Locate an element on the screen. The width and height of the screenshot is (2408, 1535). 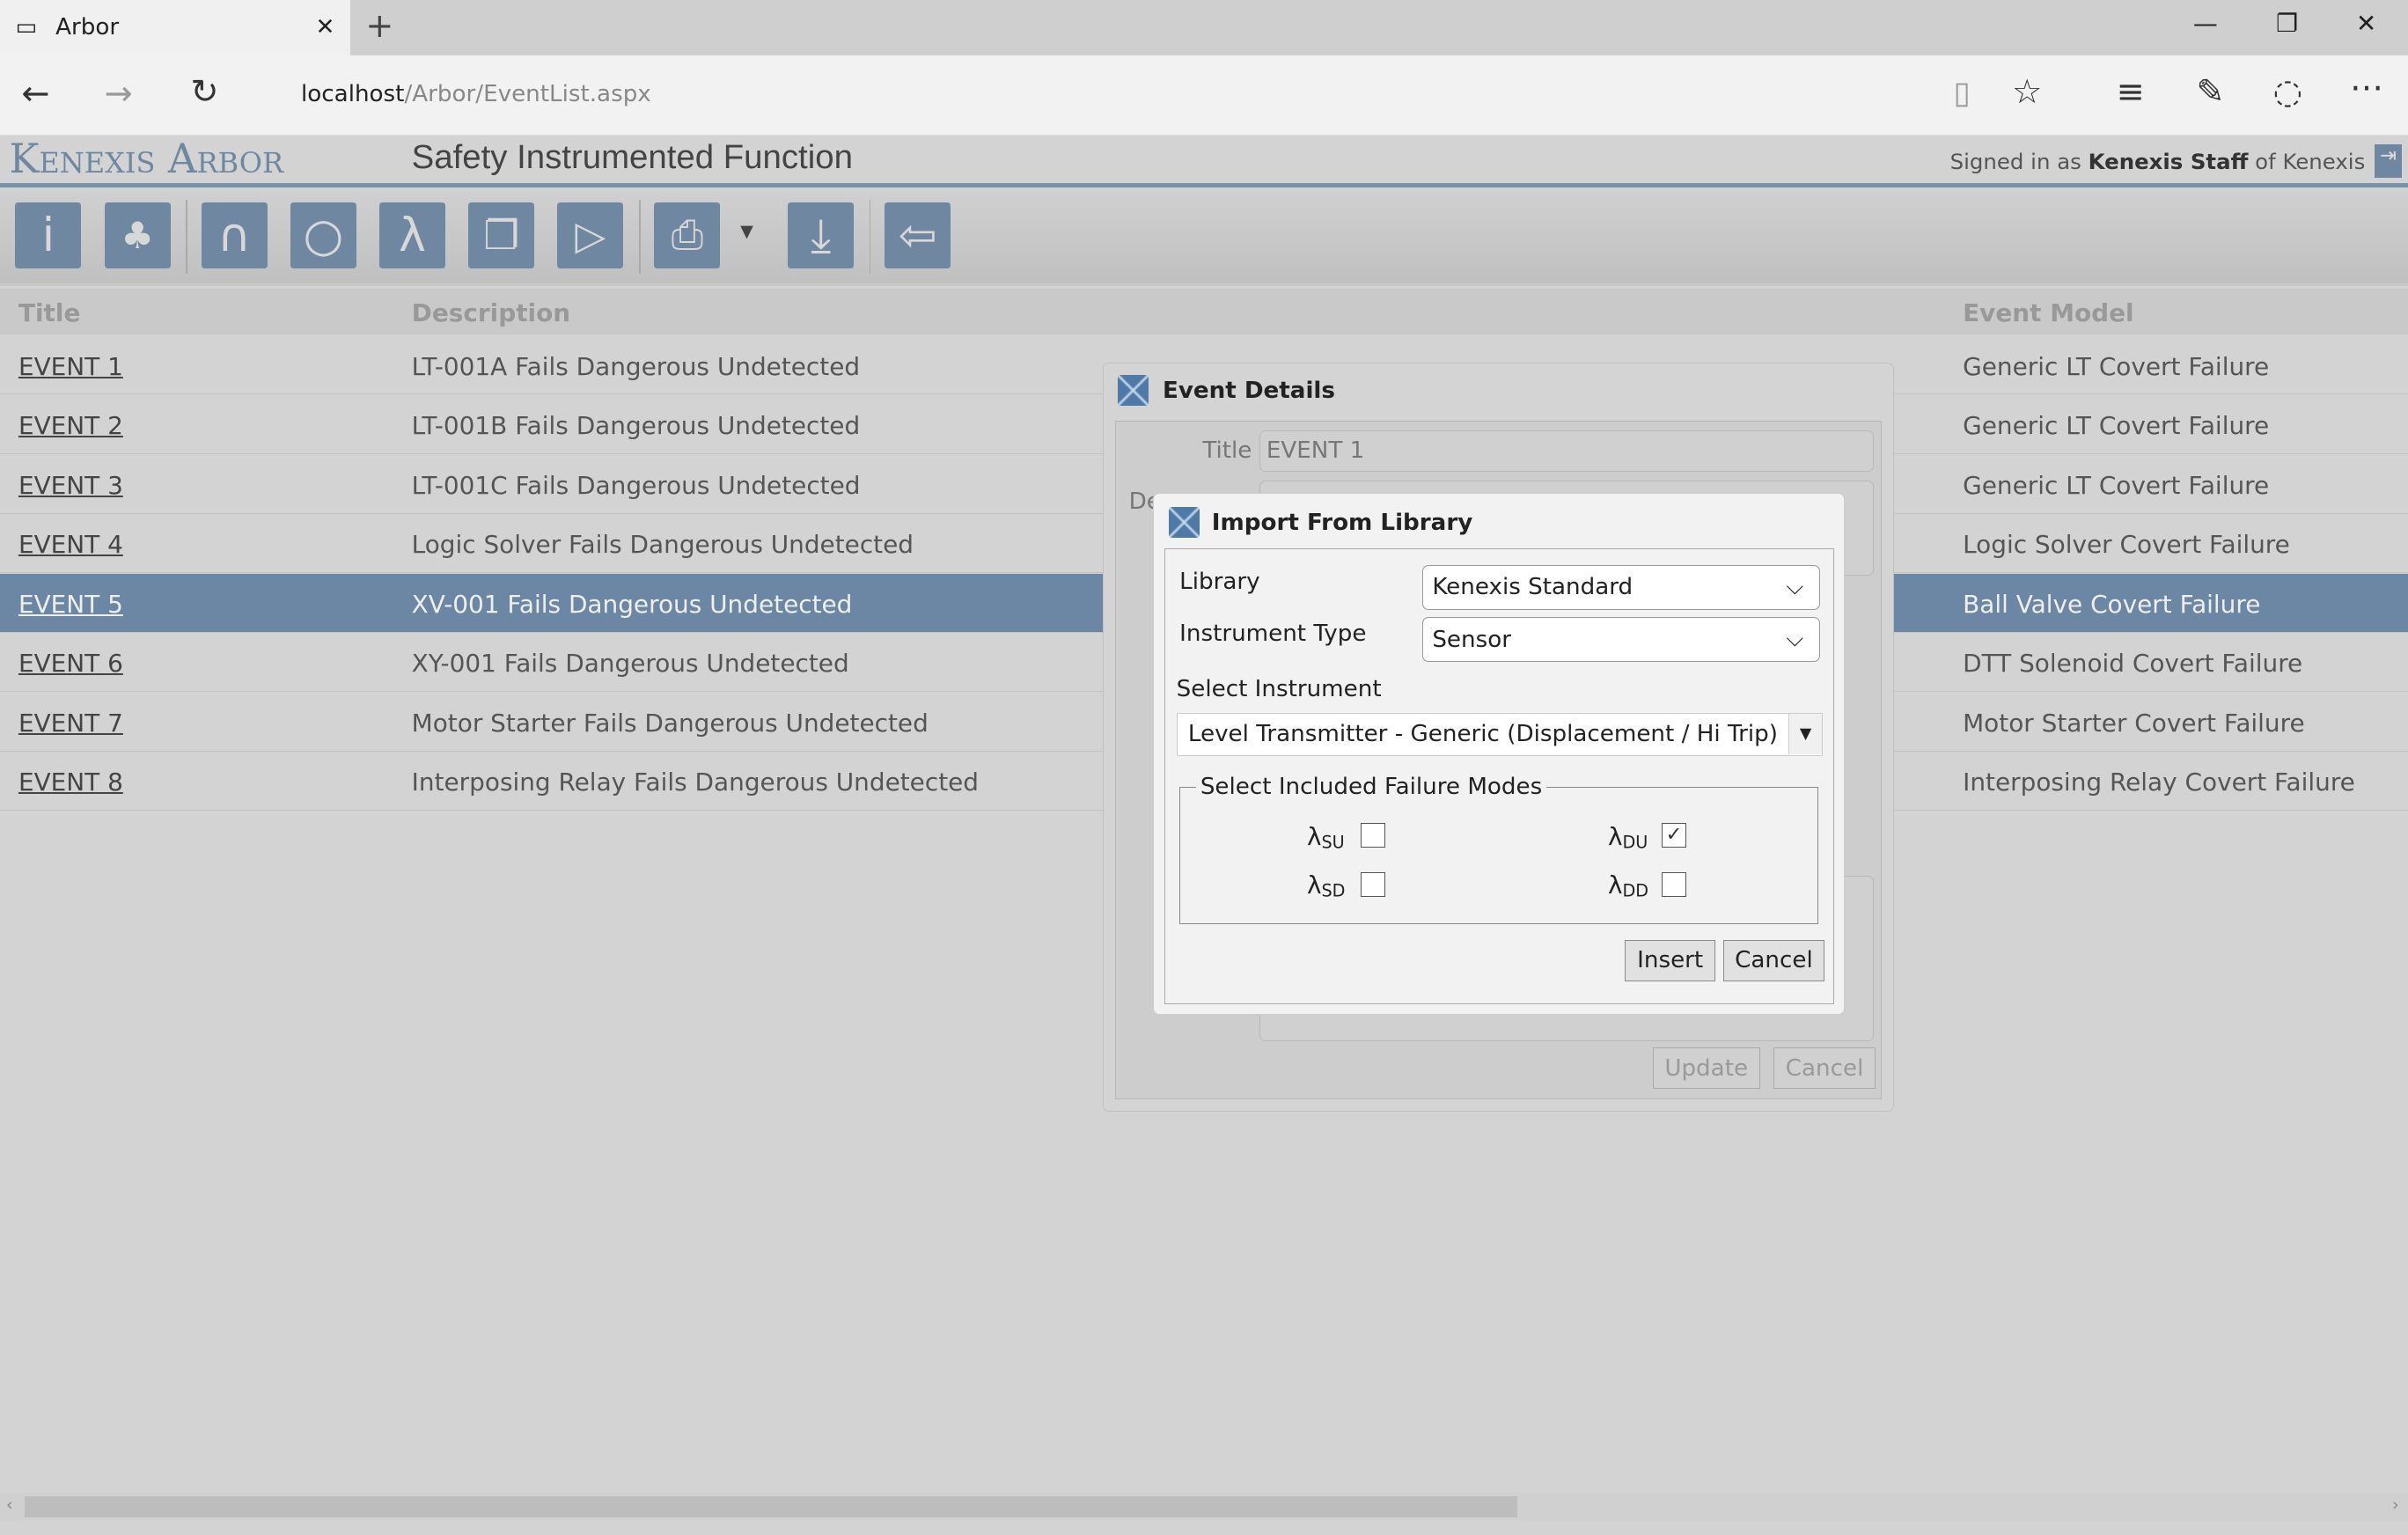
back-arrow-icon: ⇦ is located at coordinates (918, 235).